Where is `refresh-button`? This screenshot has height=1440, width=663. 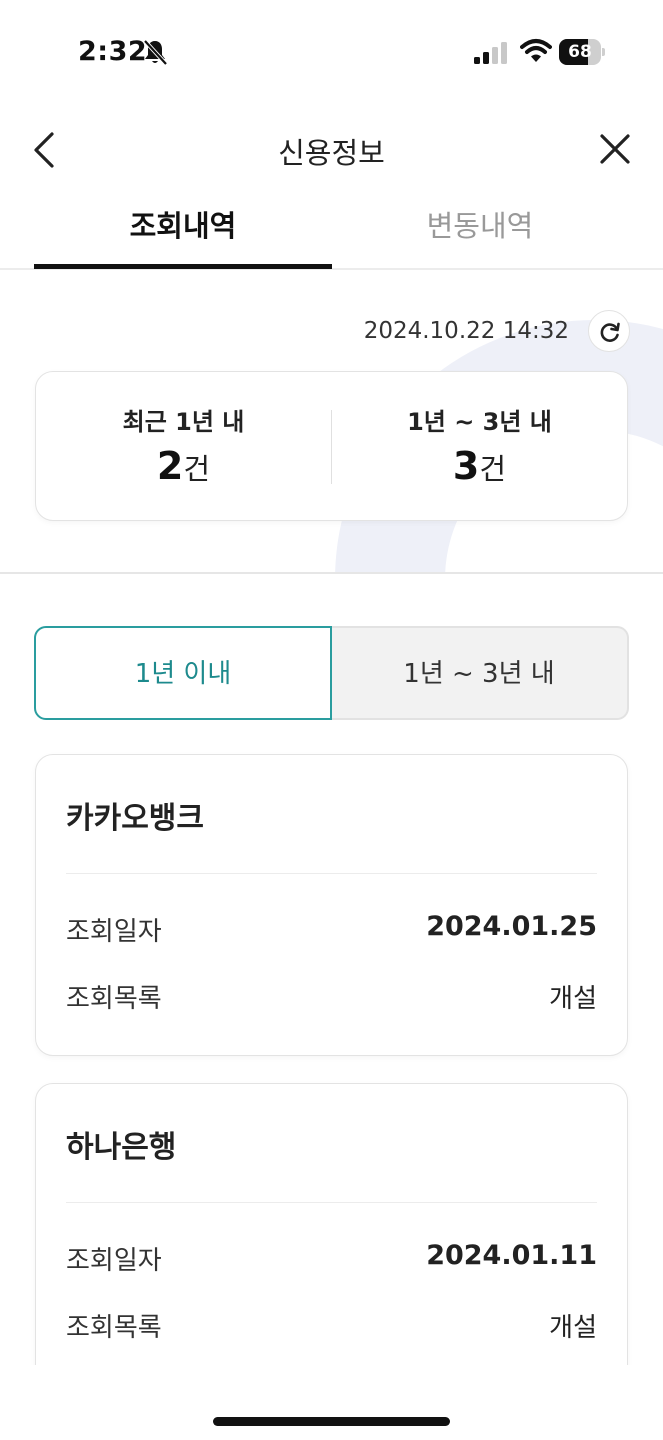
refresh-button is located at coordinates (609, 331).